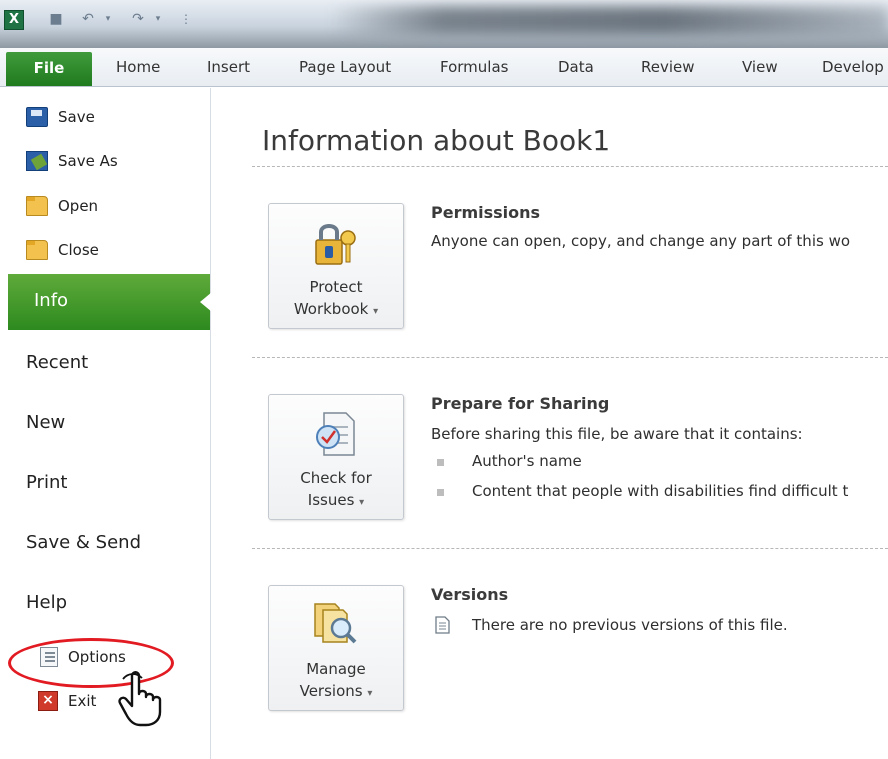  What do you see at coordinates (37, 161) in the screenshot?
I see `save-as-icon` at bounding box center [37, 161].